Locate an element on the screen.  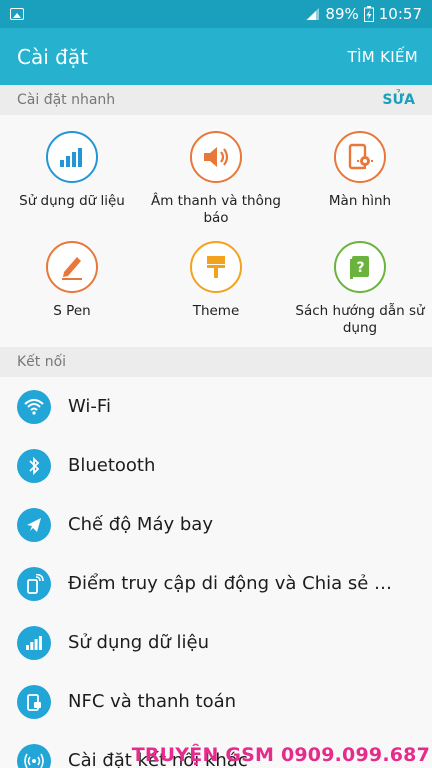
list-item-label: Điểm truy cập di động và Chia sẻ kết n.. is located at coordinates (233, 583).